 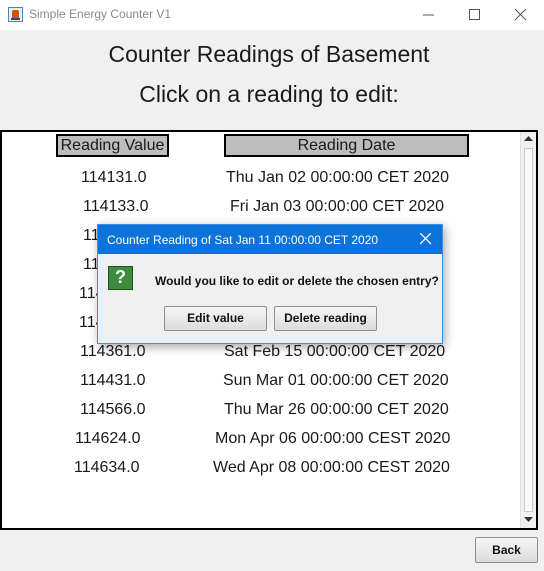 I want to click on cell-reading-date: Sat Feb 15 00:00:00 CET 2020, so click(x=334, y=352).